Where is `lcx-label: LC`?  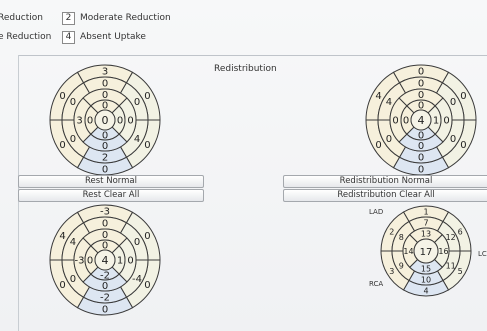
lcx-label: LC is located at coordinates (482, 254).